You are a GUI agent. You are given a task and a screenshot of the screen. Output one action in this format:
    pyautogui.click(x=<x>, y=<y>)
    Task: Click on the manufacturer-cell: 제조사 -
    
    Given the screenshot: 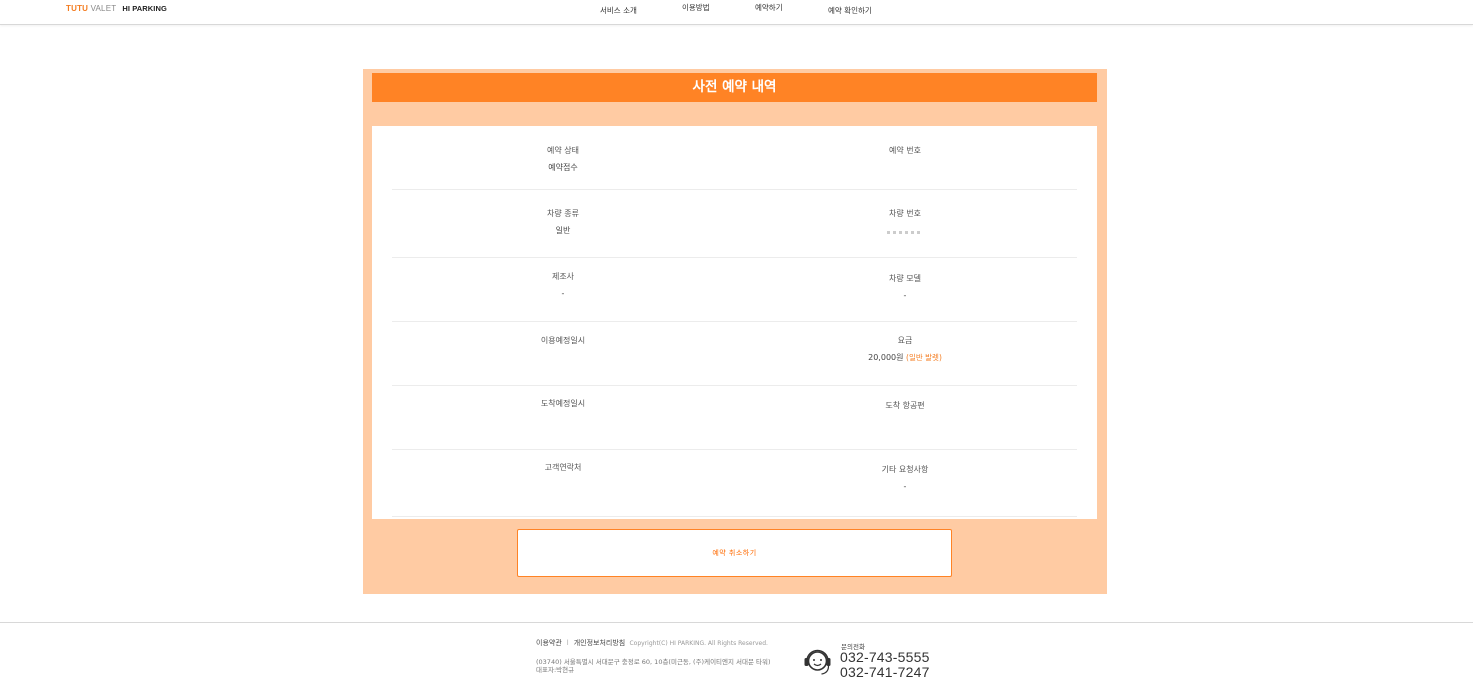 What is the action you would take?
    pyautogui.click(x=563, y=278)
    